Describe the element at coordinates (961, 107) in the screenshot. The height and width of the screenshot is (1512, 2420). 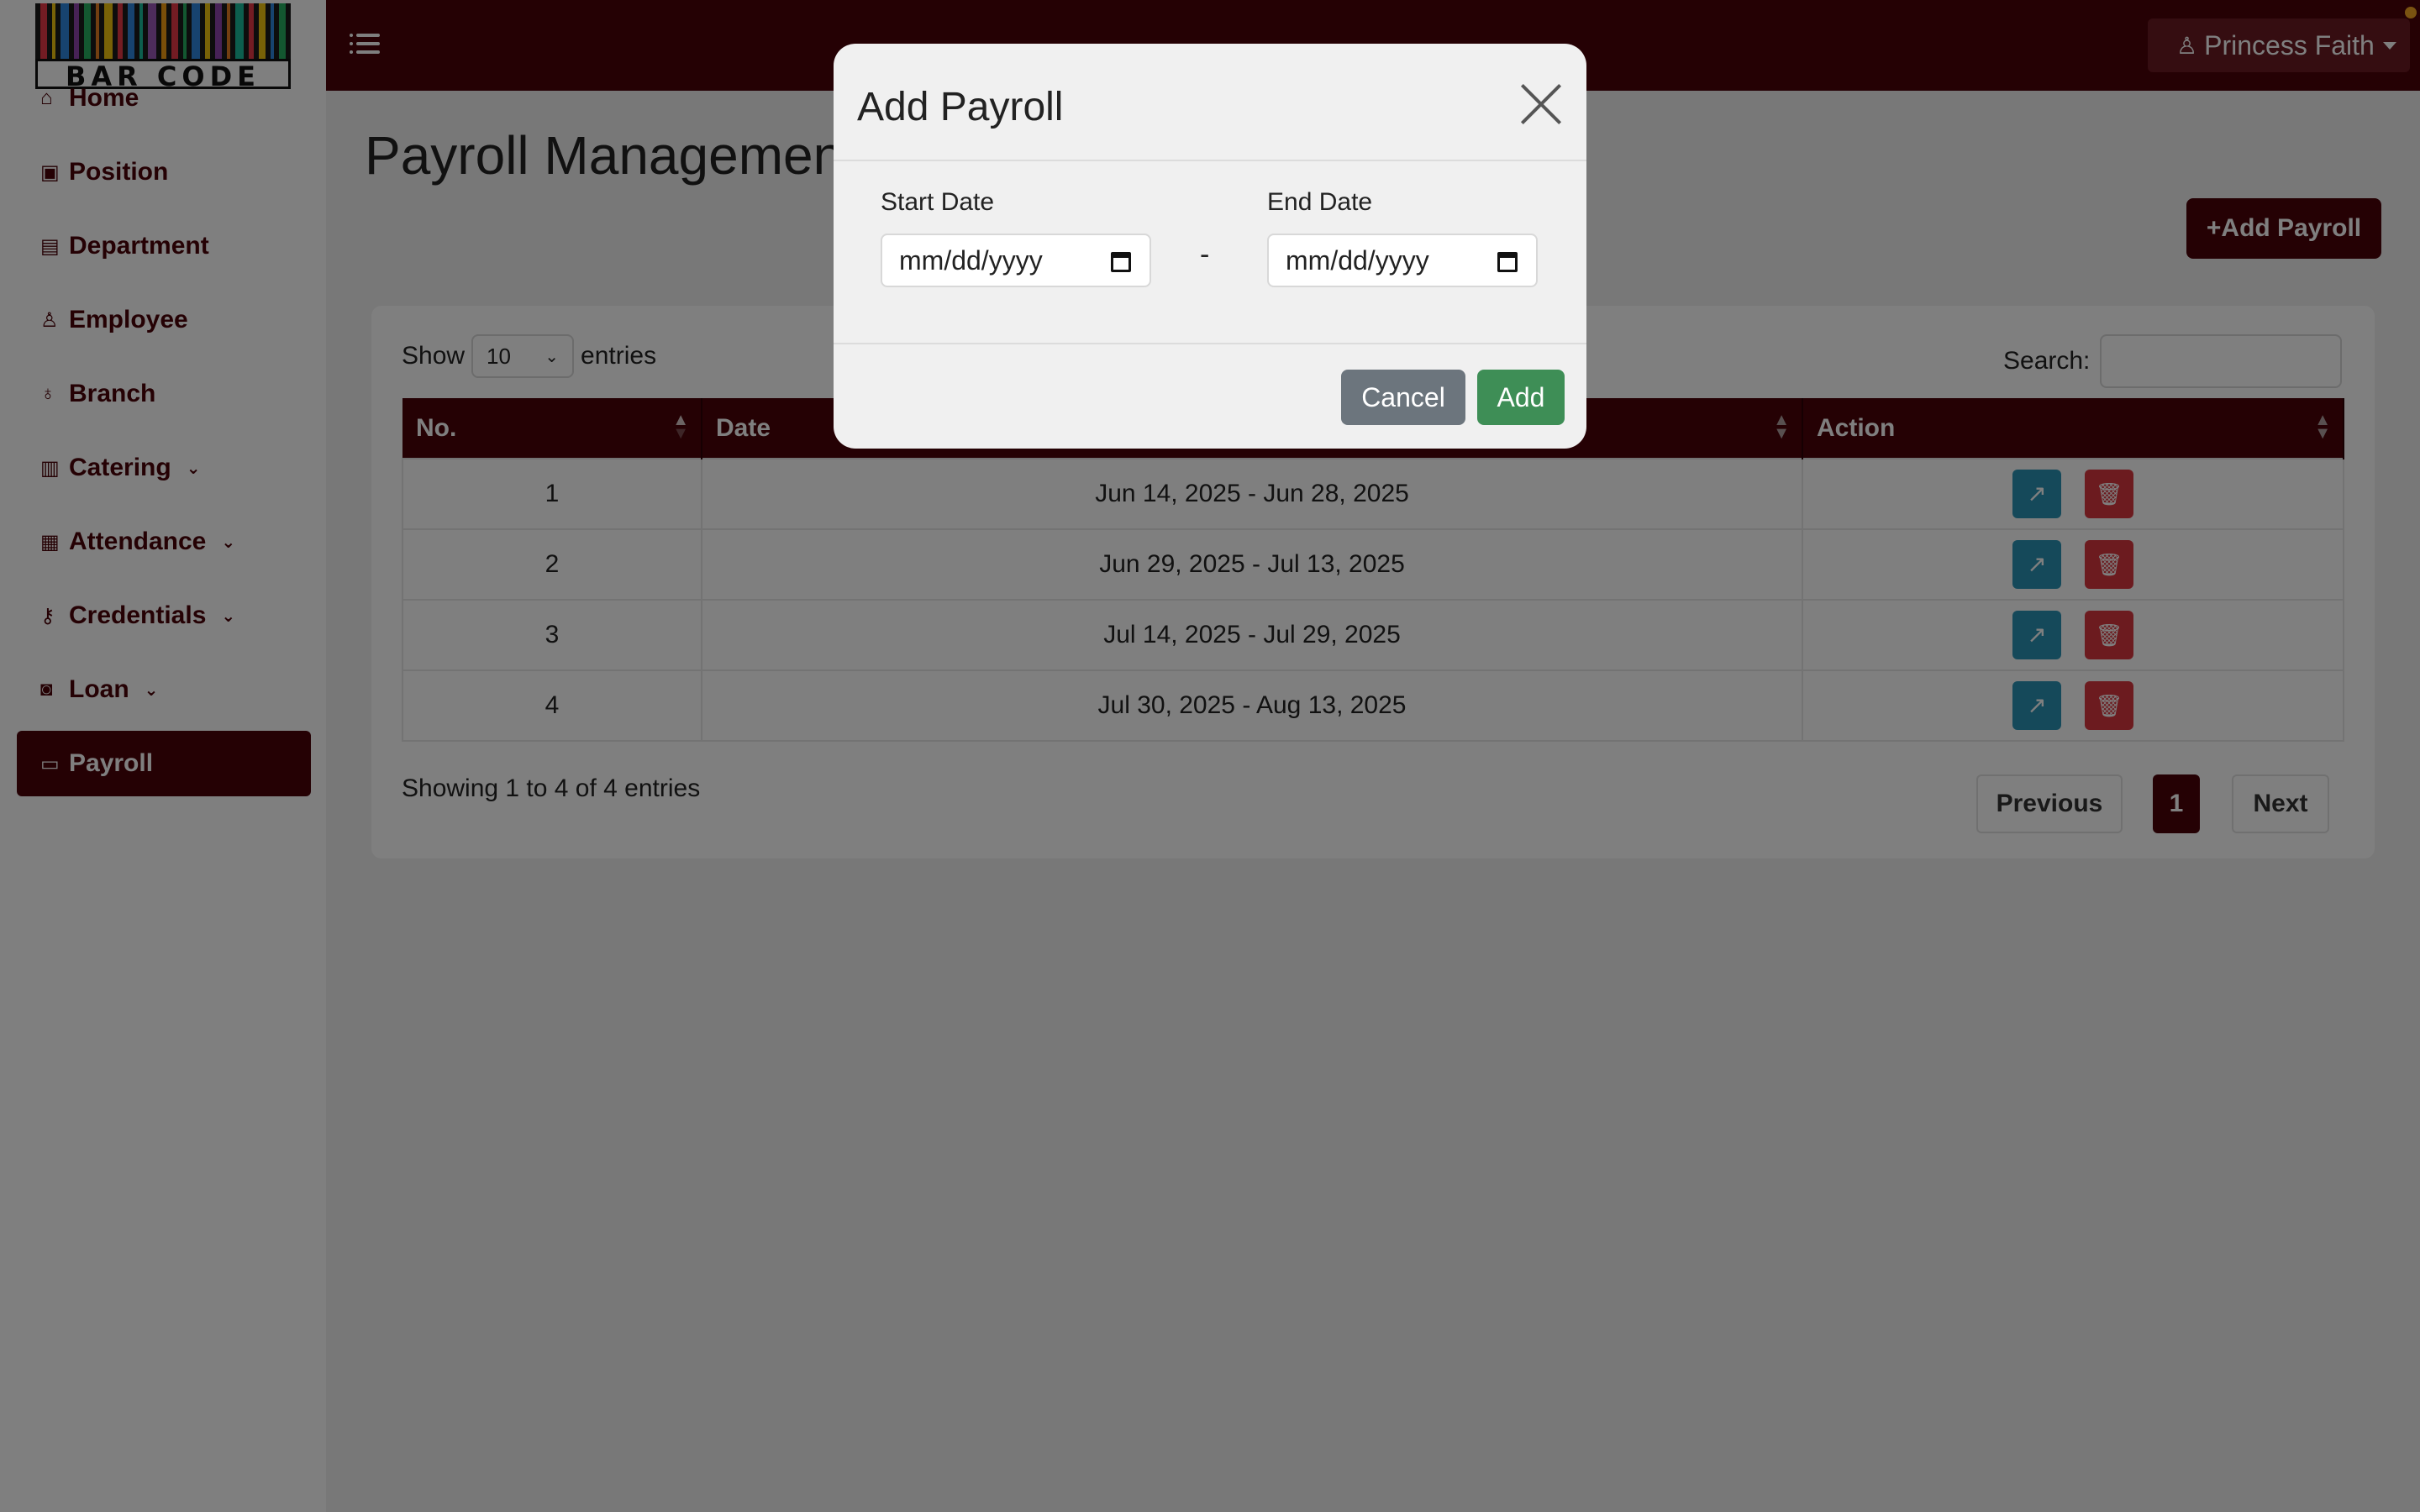
I see `modal-title: Add Payroll` at that location.